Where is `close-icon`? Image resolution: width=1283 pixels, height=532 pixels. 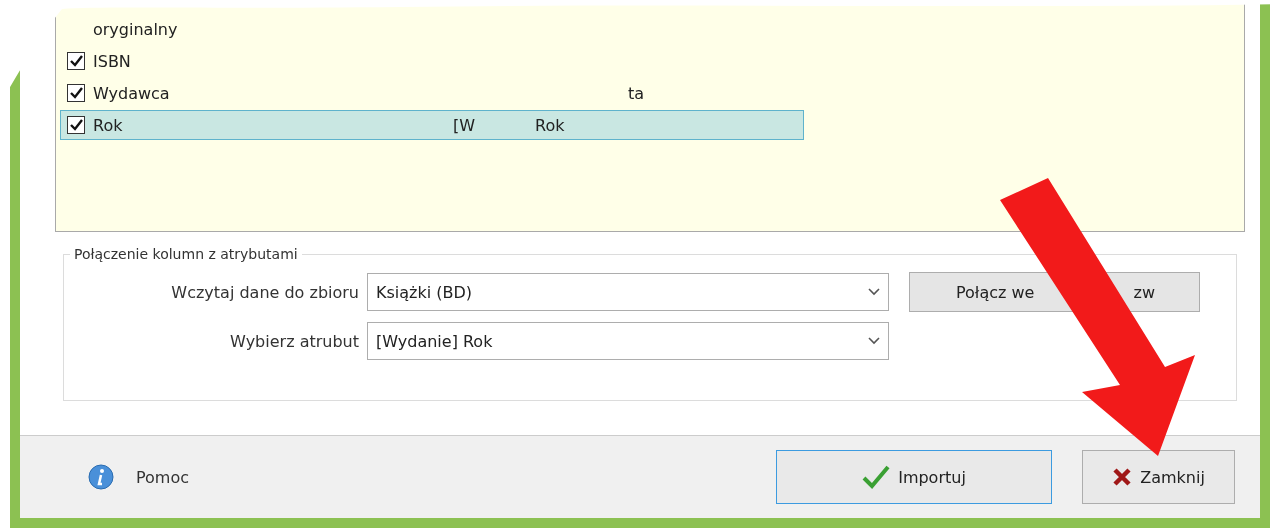 close-icon is located at coordinates (1122, 477).